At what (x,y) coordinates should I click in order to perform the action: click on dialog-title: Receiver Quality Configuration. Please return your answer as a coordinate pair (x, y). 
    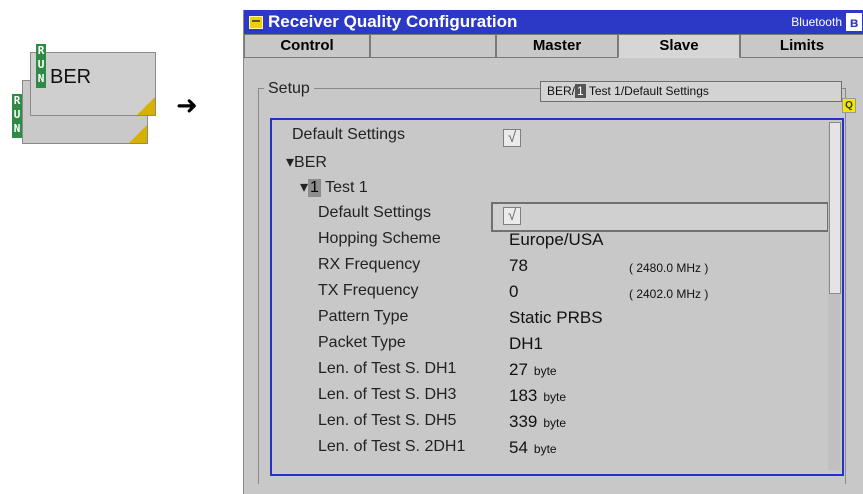
    Looking at the image, I should click on (393, 21).